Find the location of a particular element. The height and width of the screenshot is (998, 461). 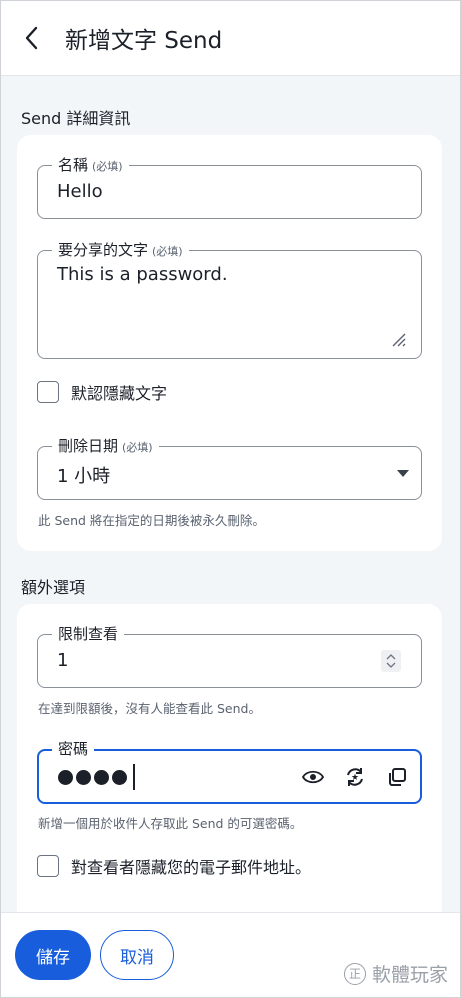

save-button: 儲存 is located at coordinates (53, 955).